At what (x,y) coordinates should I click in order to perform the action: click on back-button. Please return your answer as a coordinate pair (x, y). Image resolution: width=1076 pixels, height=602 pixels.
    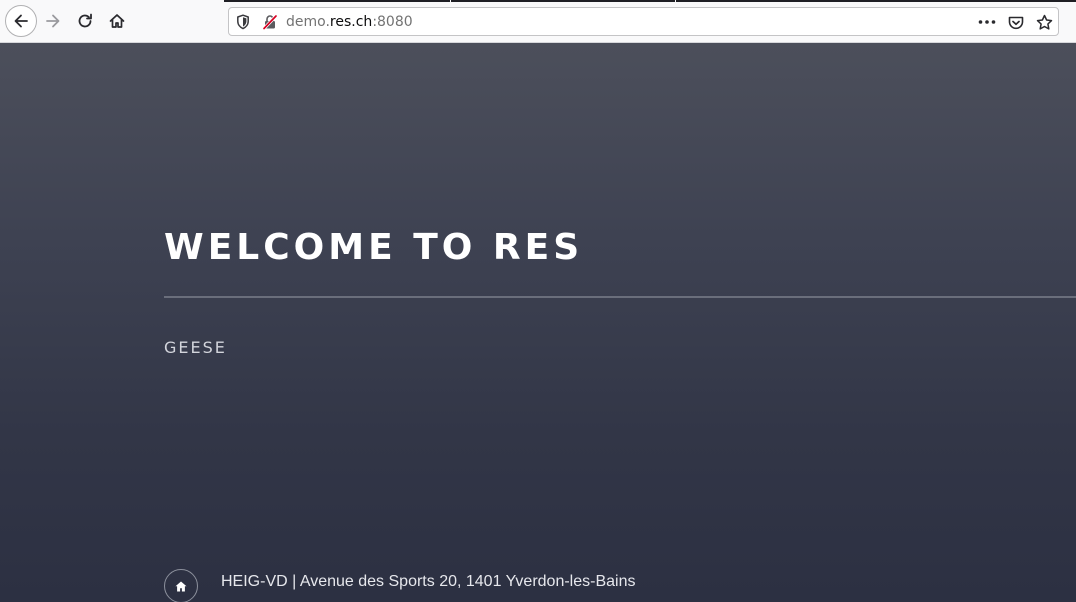
    Looking at the image, I should click on (21, 21).